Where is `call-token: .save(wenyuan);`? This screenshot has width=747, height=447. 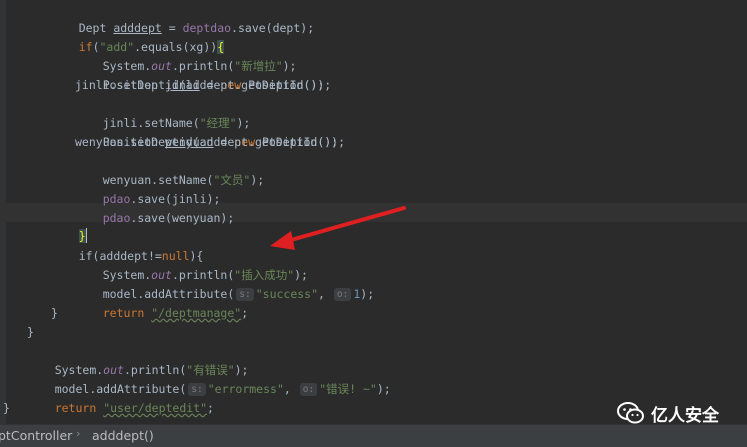 call-token: .save(wenyuan); is located at coordinates (182, 218).